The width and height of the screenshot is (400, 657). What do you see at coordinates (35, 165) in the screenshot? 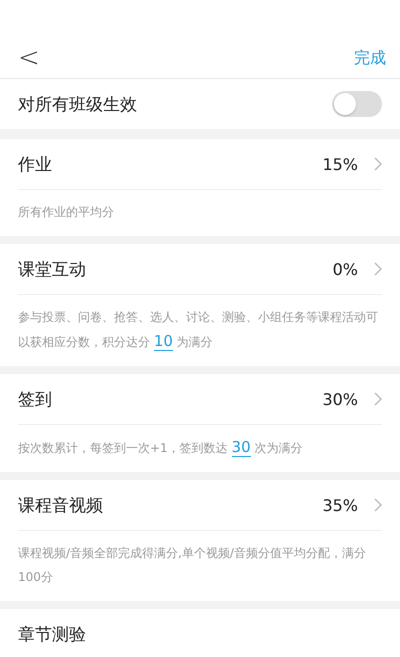
I see `item-title: 作业` at bounding box center [35, 165].